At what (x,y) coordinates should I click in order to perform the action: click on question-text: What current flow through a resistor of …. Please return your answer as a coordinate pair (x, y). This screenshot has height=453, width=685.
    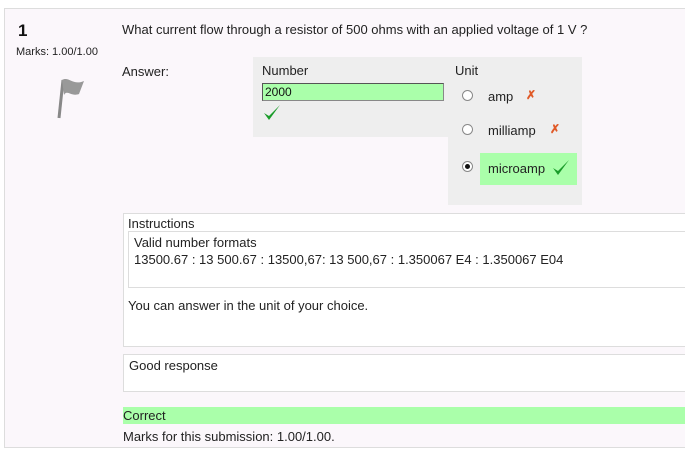
    Looking at the image, I should click on (355, 29).